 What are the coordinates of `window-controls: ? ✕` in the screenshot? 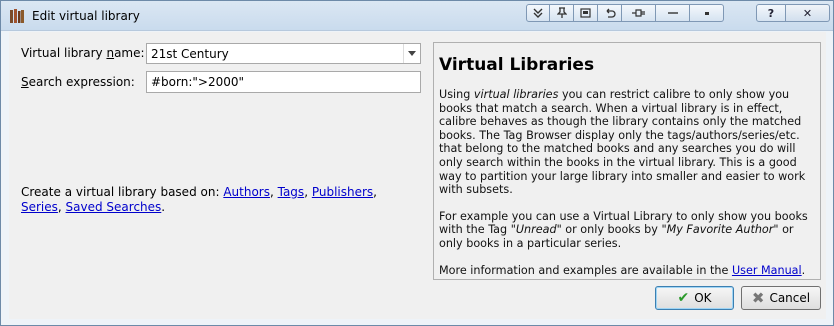 It's located at (793, 13).